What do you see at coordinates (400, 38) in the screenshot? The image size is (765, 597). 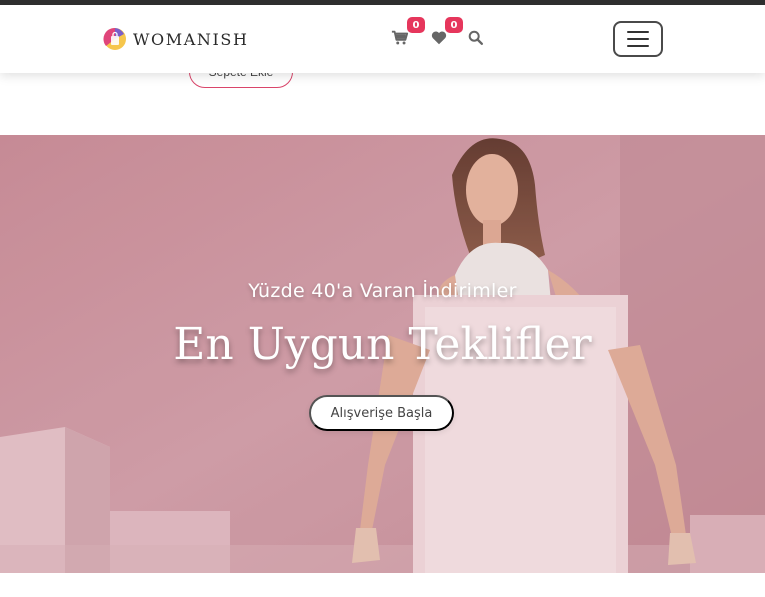 I see `cart-icon` at bounding box center [400, 38].